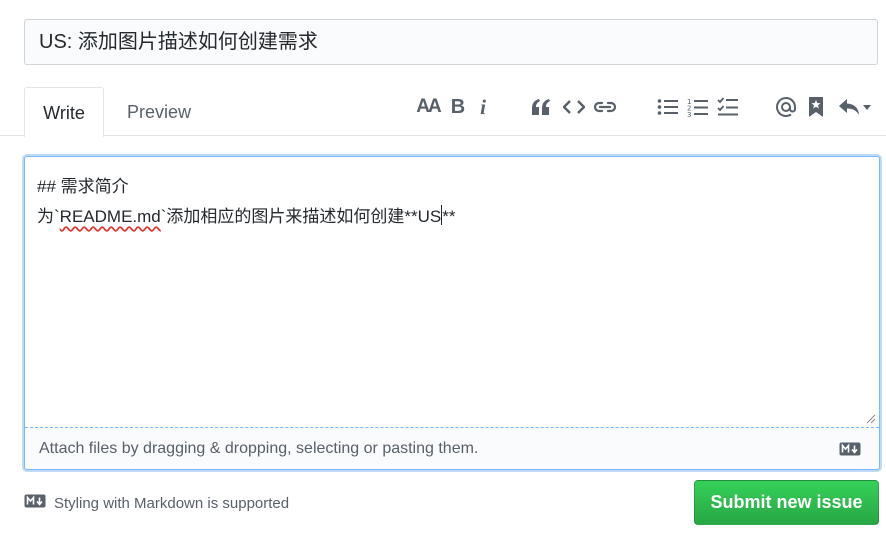 The height and width of the screenshot is (535, 886). What do you see at coordinates (816, 107) in the screenshot?
I see `saved-reply-icon` at bounding box center [816, 107].